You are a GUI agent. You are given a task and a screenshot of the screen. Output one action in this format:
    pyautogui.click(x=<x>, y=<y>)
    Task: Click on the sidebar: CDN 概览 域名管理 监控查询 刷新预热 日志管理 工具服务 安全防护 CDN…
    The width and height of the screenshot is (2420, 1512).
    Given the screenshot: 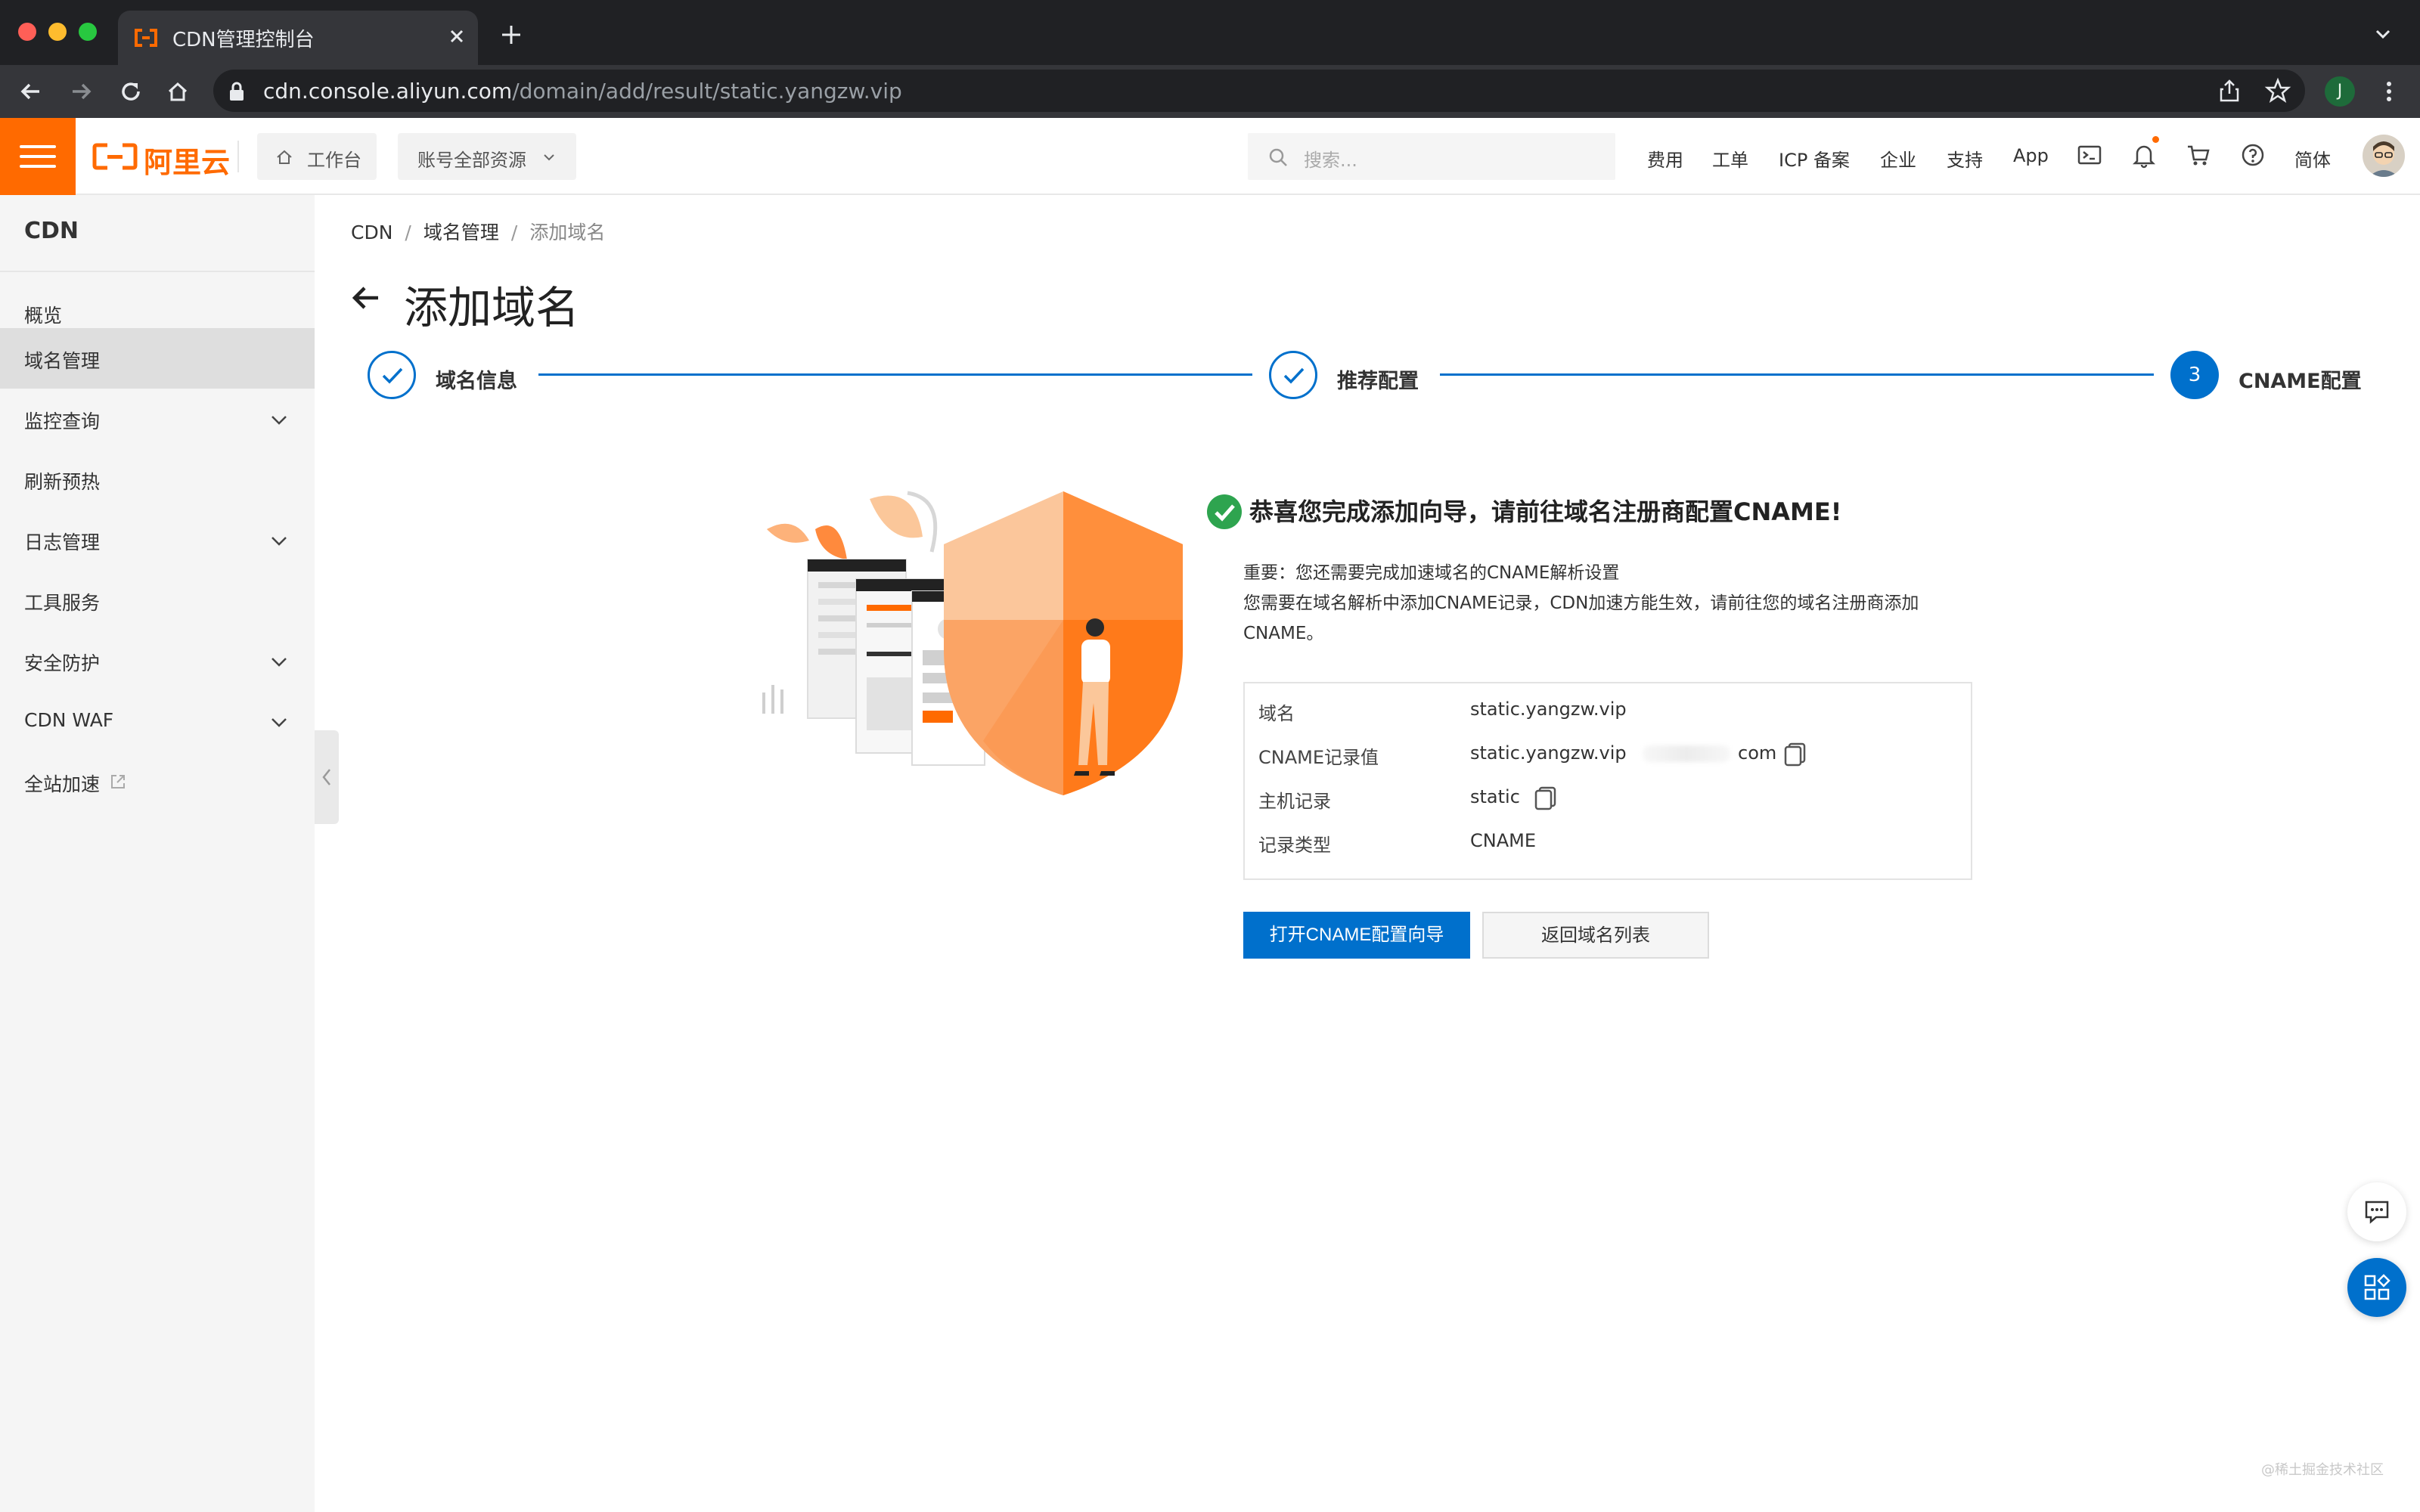 What is the action you would take?
    pyautogui.click(x=157, y=853)
    